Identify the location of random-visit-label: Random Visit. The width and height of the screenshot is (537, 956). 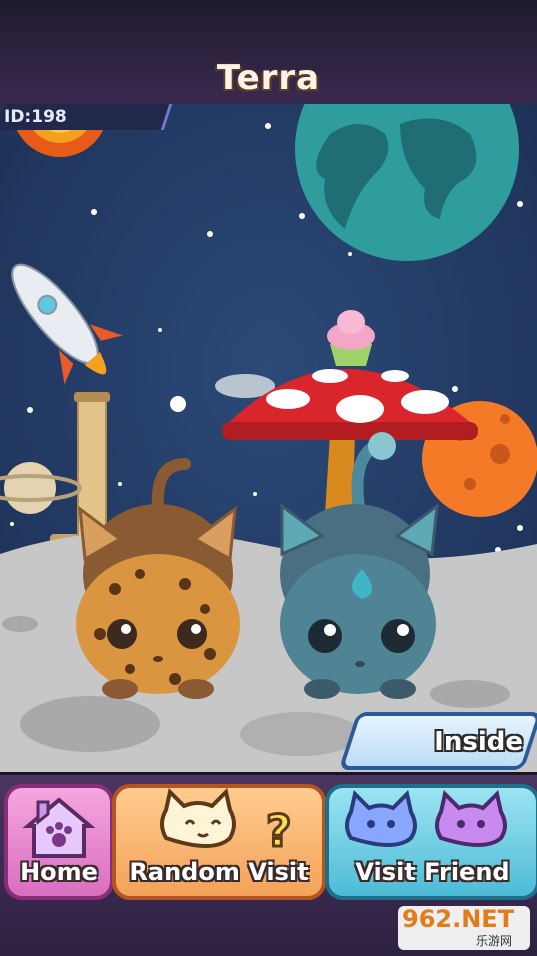
(219, 872).